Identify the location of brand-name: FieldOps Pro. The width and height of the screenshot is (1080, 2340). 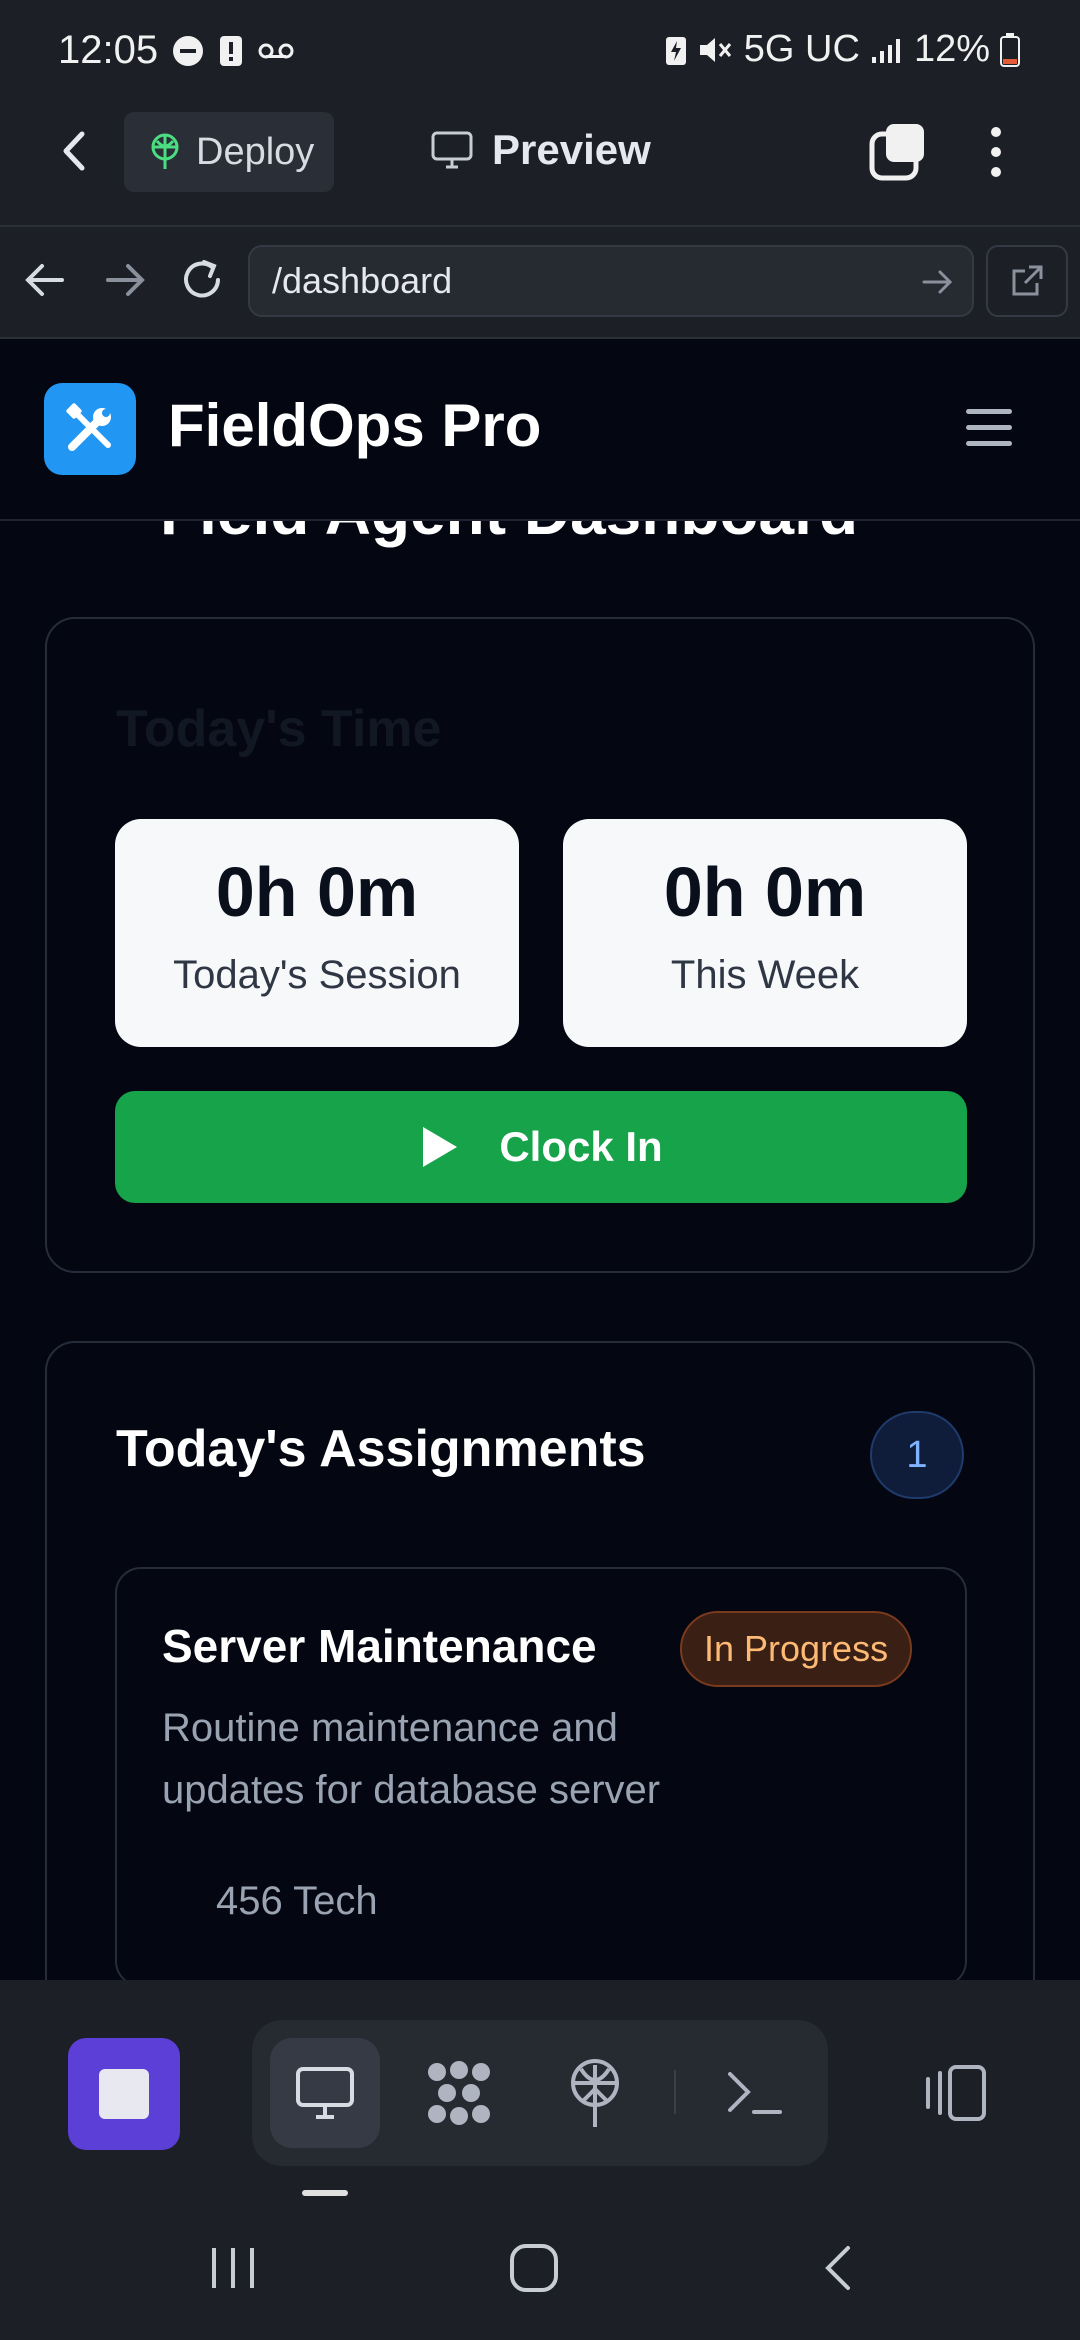
(355, 425).